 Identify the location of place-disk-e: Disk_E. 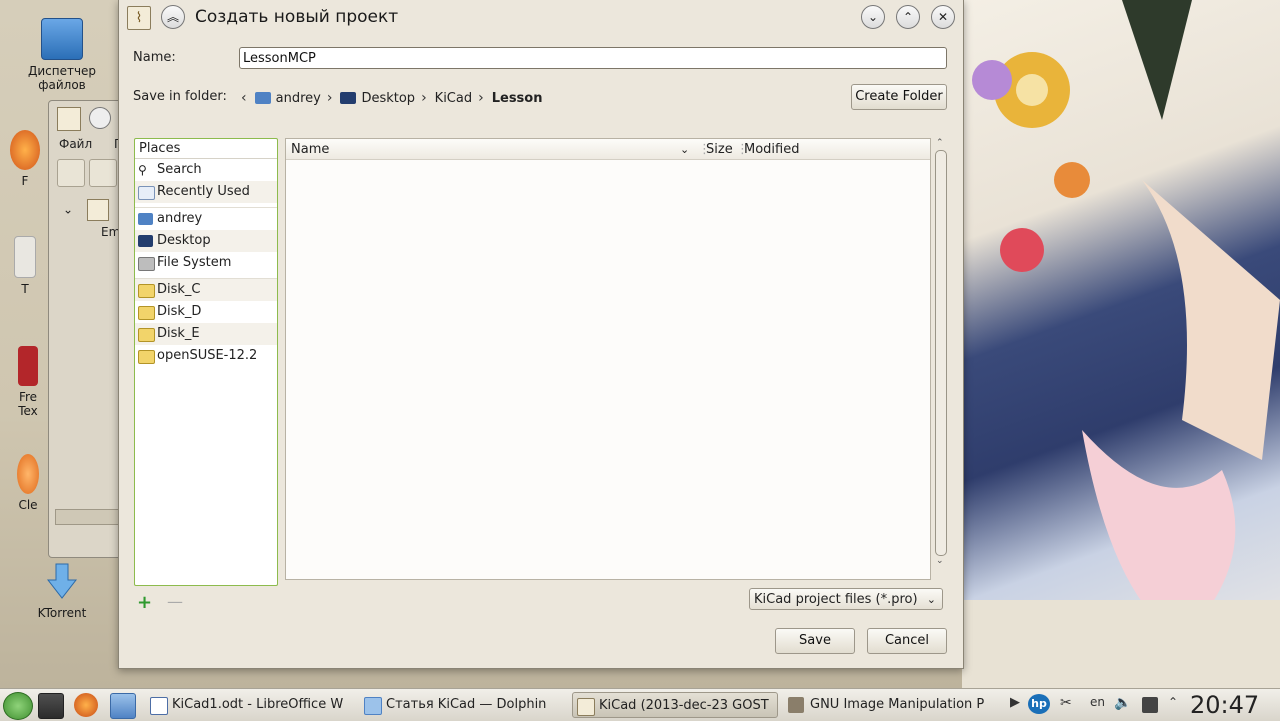
(206, 334).